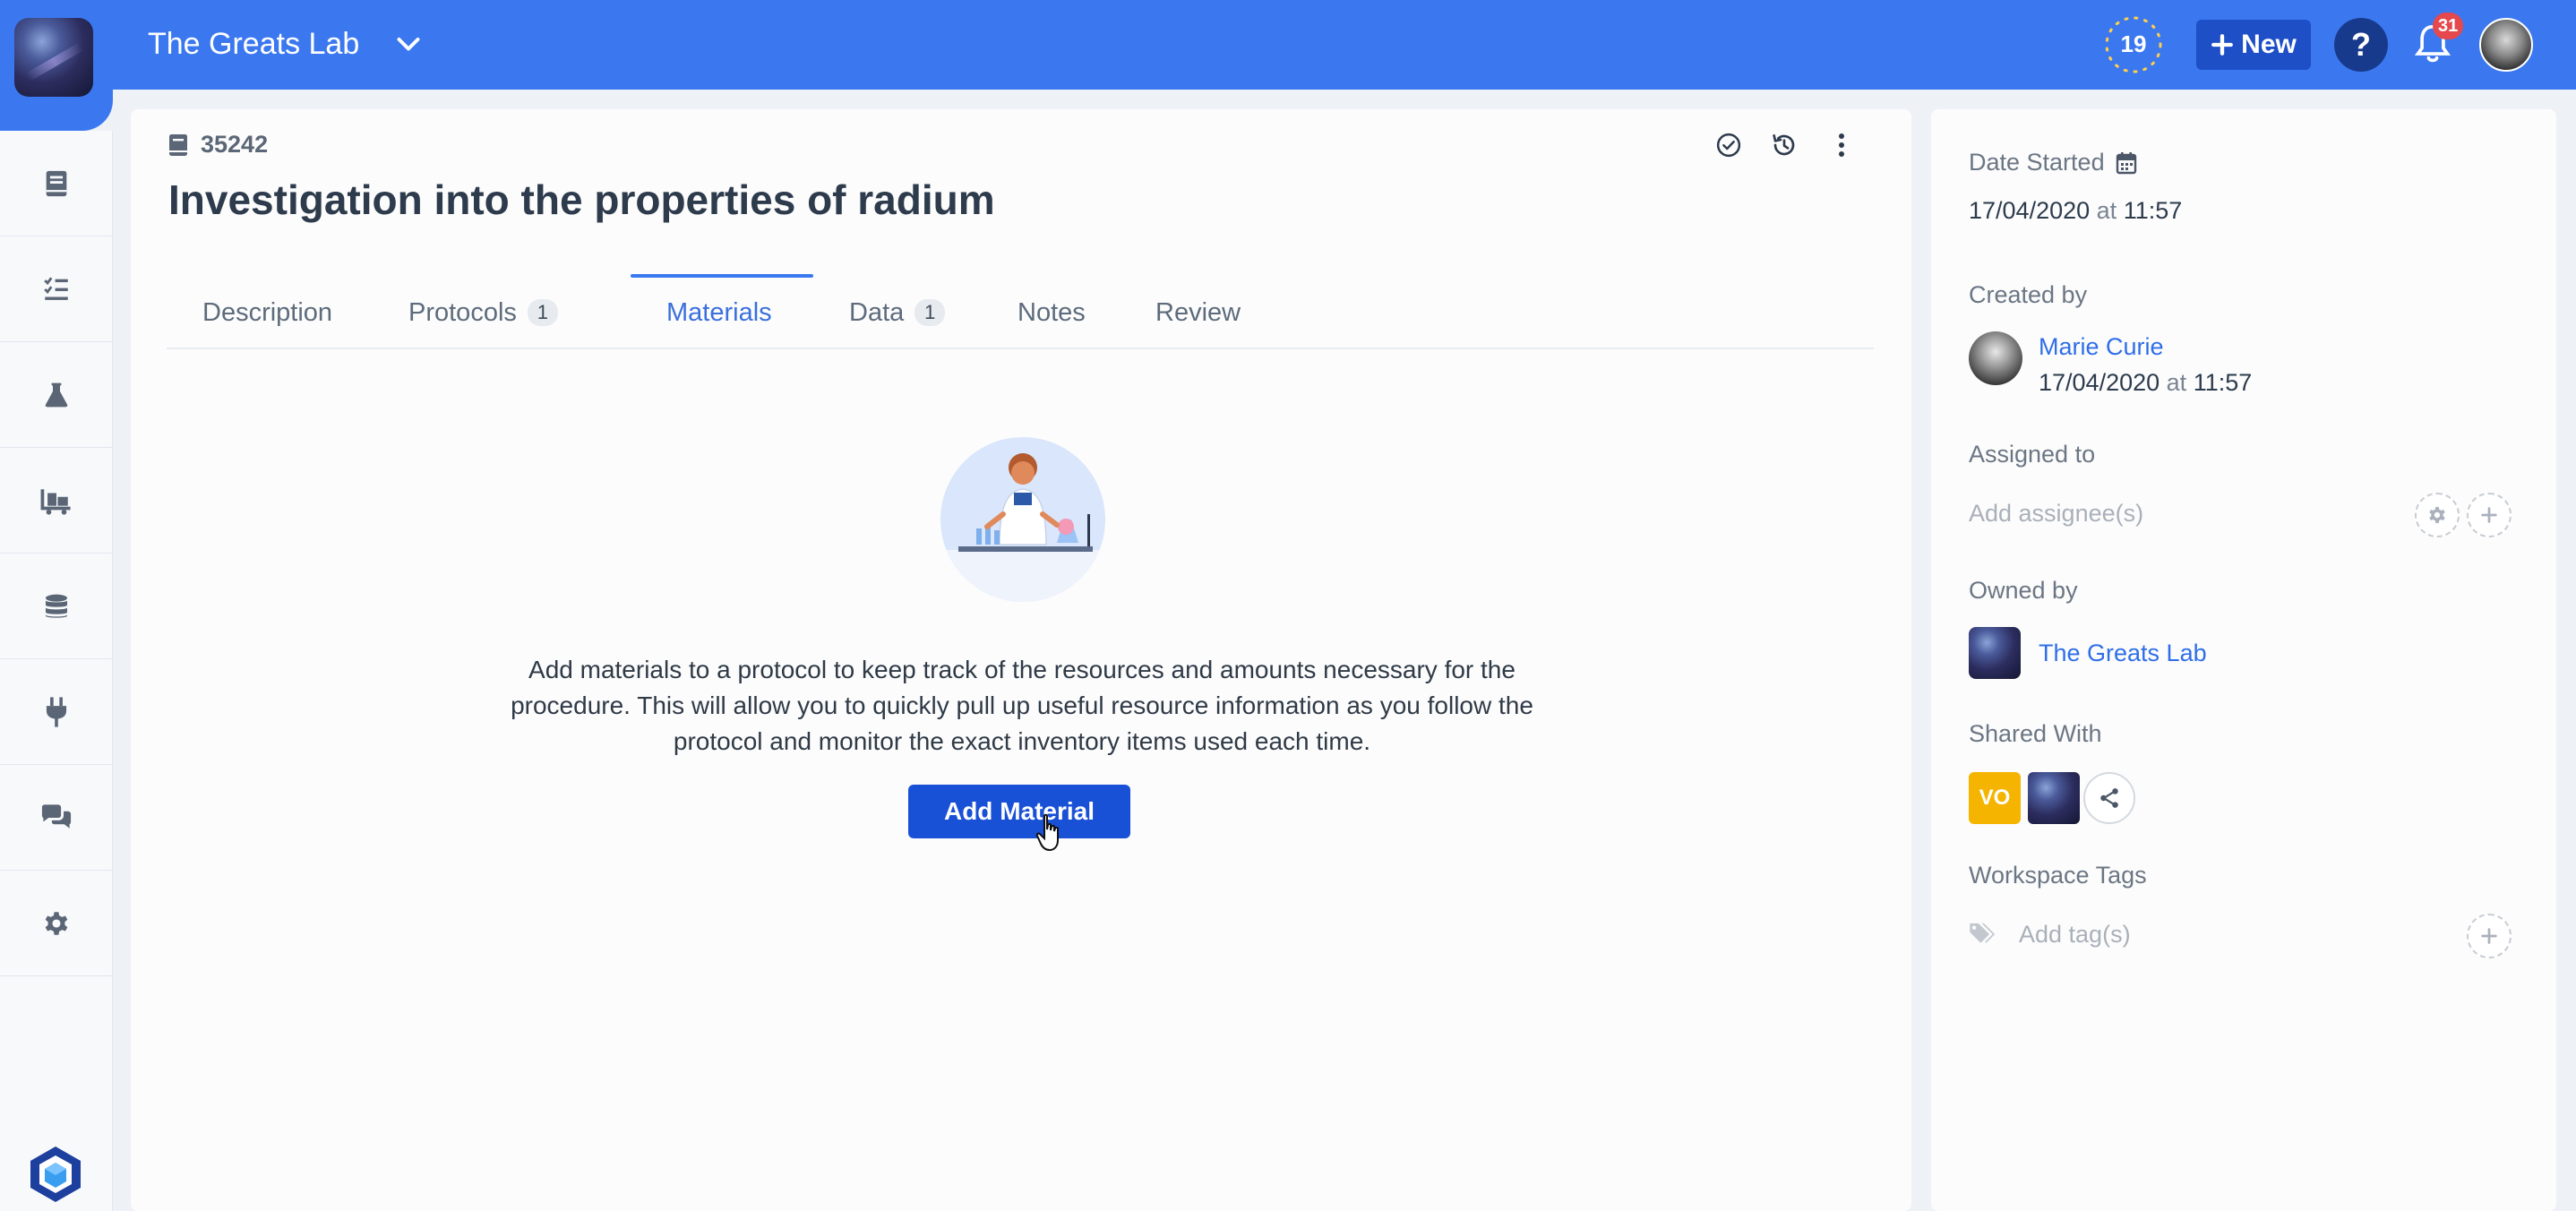 This screenshot has width=2576, height=1211. I want to click on tags-input: Add tag(s), so click(2075, 935).